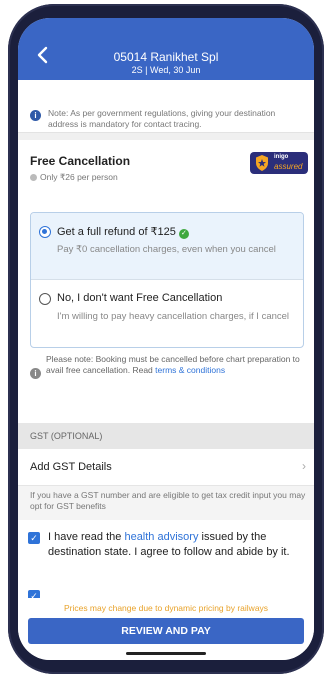 The width and height of the screenshot is (332, 678). Describe the element at coordinates (80, 161) in the screenshot. I see `free-cancellation-title: Free Cancellation` at that location.